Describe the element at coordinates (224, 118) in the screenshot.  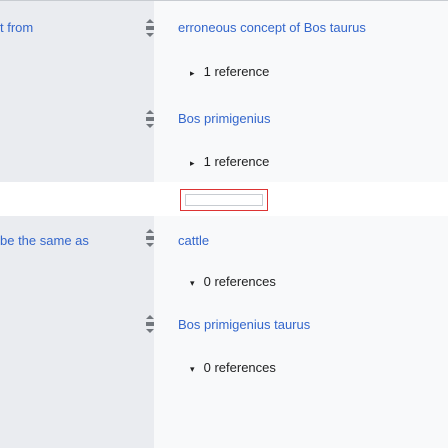
I see `statement-value: Bos primigenius` at that location.